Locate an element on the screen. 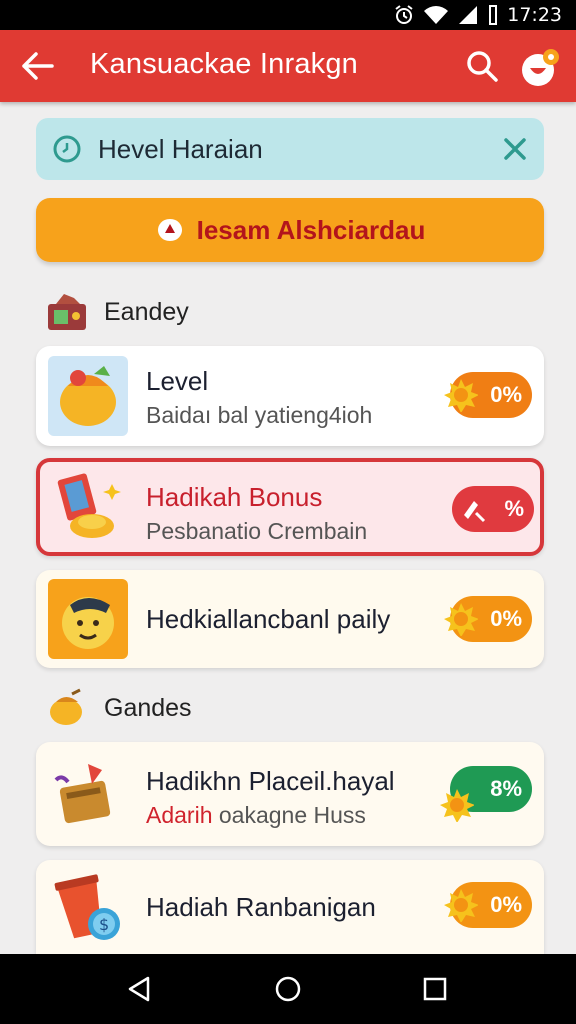  cta-label: Iesam Alshciardau is located at coordinates (311, 229).